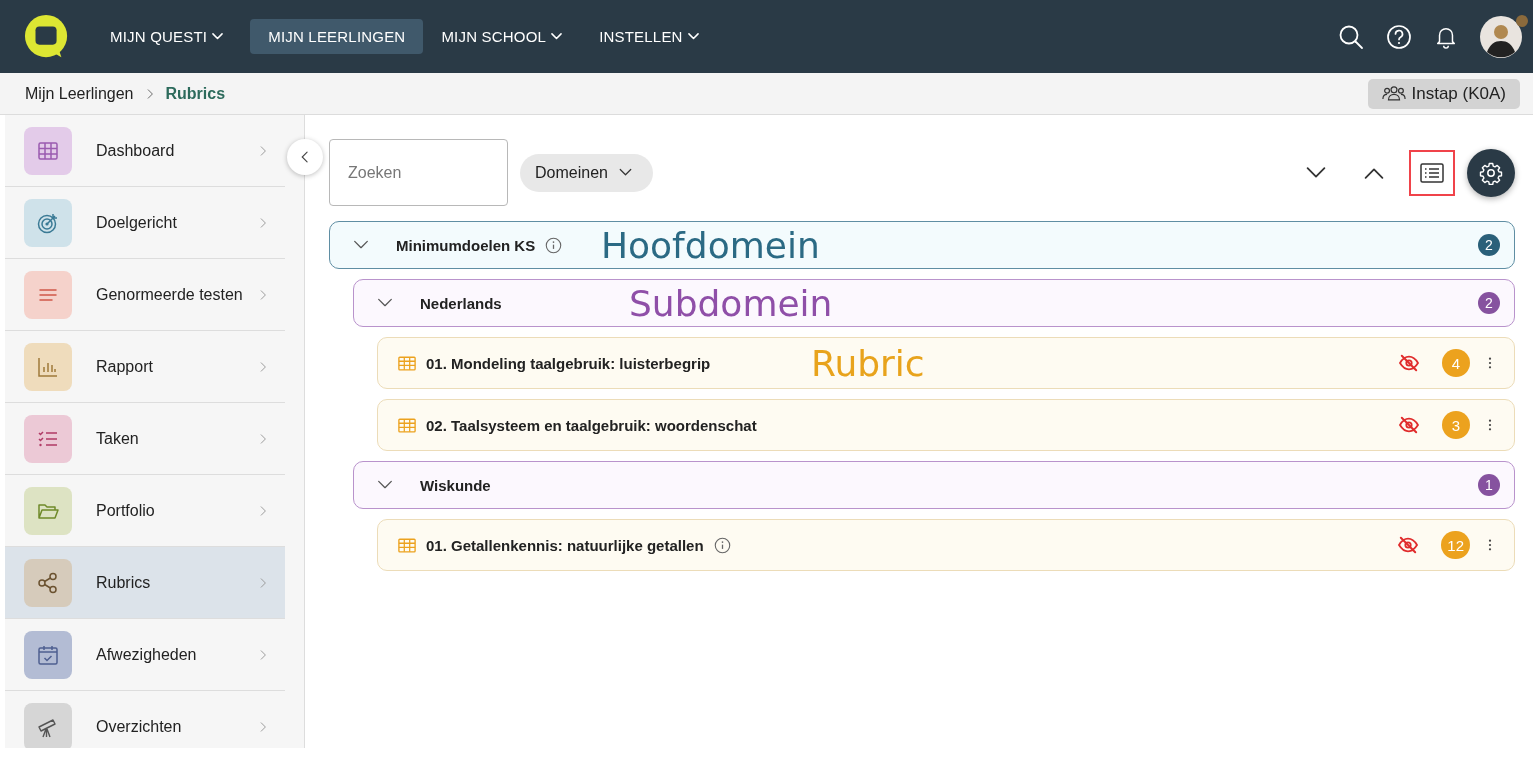 Image resolution: width=1533 pixels, height=777 pixels. What do you see at coordinates (1456, 363) in the screenshot?
I see `count-badge: 4` at bounding box center [1456, 363].